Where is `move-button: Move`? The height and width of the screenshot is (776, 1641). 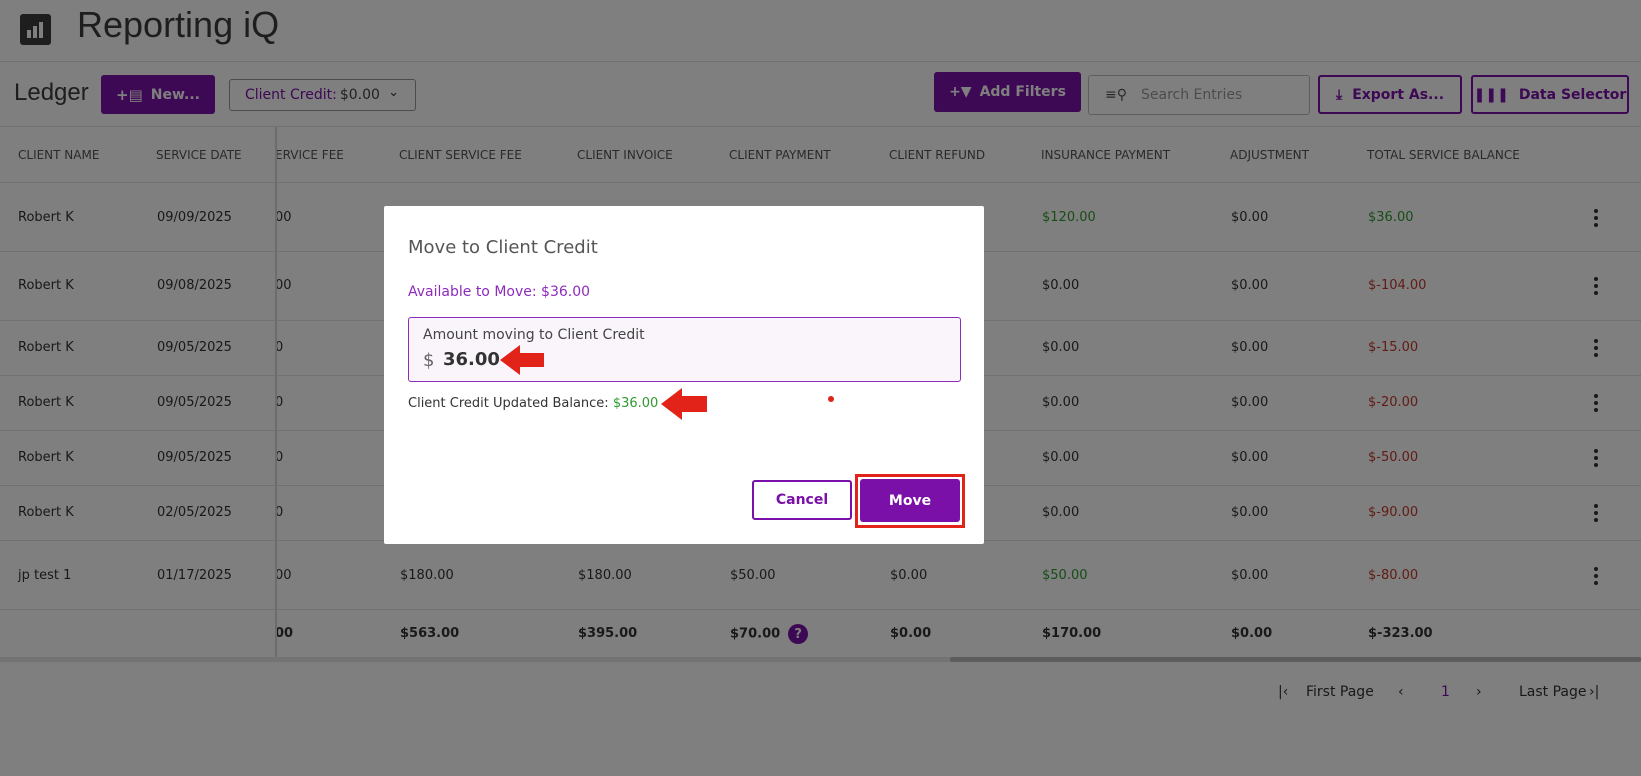
move-button: Move is located at coordinates (910, 500).